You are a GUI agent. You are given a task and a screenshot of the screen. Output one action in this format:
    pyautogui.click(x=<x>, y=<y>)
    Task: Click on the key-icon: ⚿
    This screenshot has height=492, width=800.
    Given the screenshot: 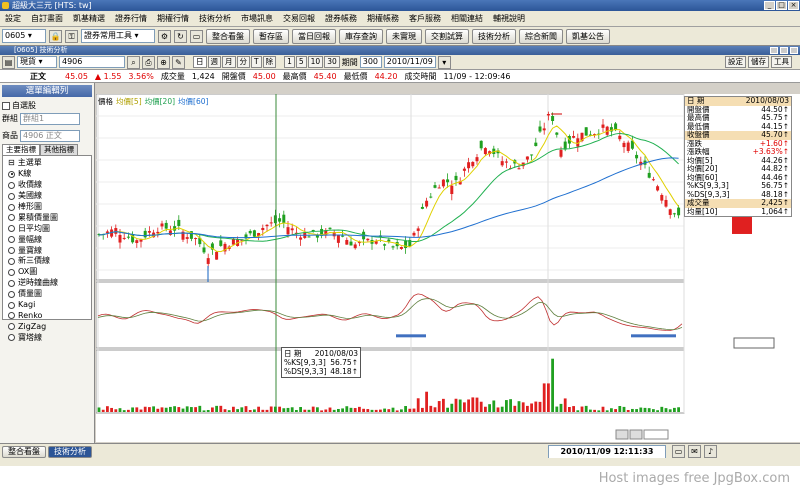 What is the action you would take?
    pyautogui.click(x=71, y=36)
    